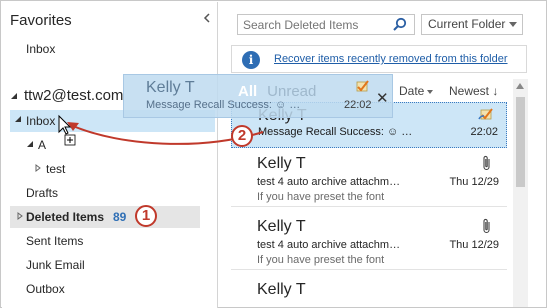 The width and height of the screenshot is (547, 308). Describe the element at coordinates (55, 169) in the screenshot. I see `folder-test: test` at that location.